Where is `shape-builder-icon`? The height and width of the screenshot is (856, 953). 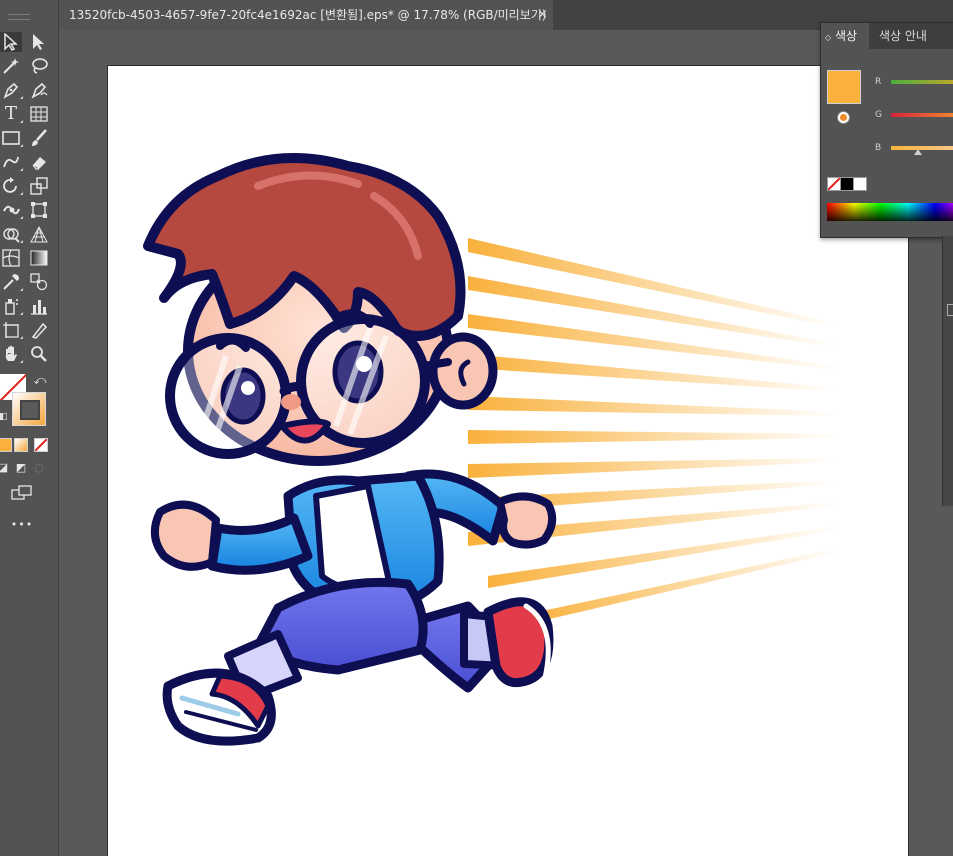
shape-builder-icon is located at coordinates (11, 234).